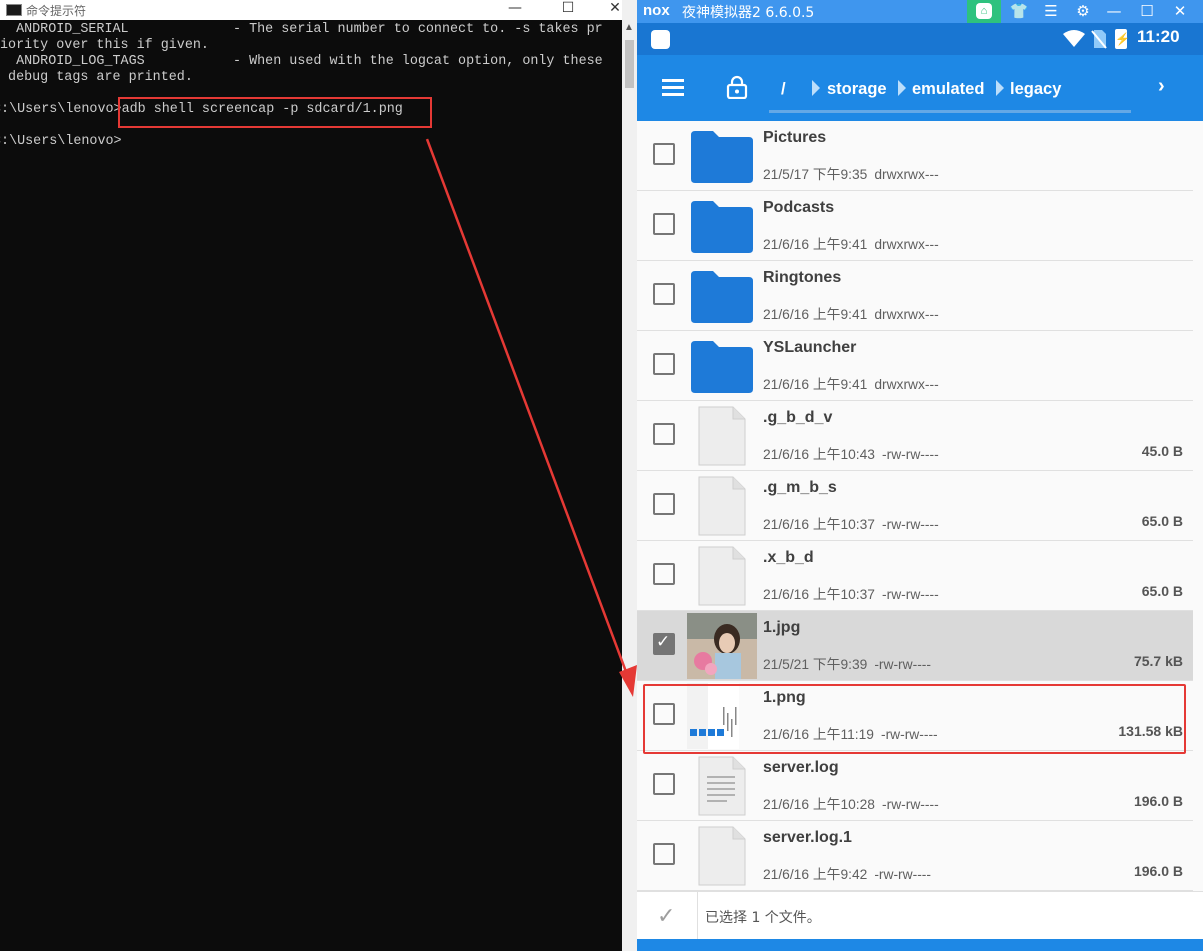 The height and width of the screenshot is (951, 1203). What do you see at coordinates (1158, 871) in the screenshot?
I see `file-size: 196.0 B` at bounding box center [1158, 871].